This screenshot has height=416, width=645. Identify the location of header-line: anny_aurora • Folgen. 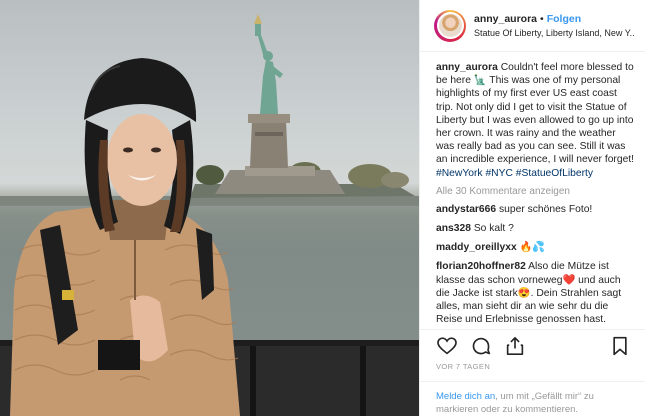
(554, 19).